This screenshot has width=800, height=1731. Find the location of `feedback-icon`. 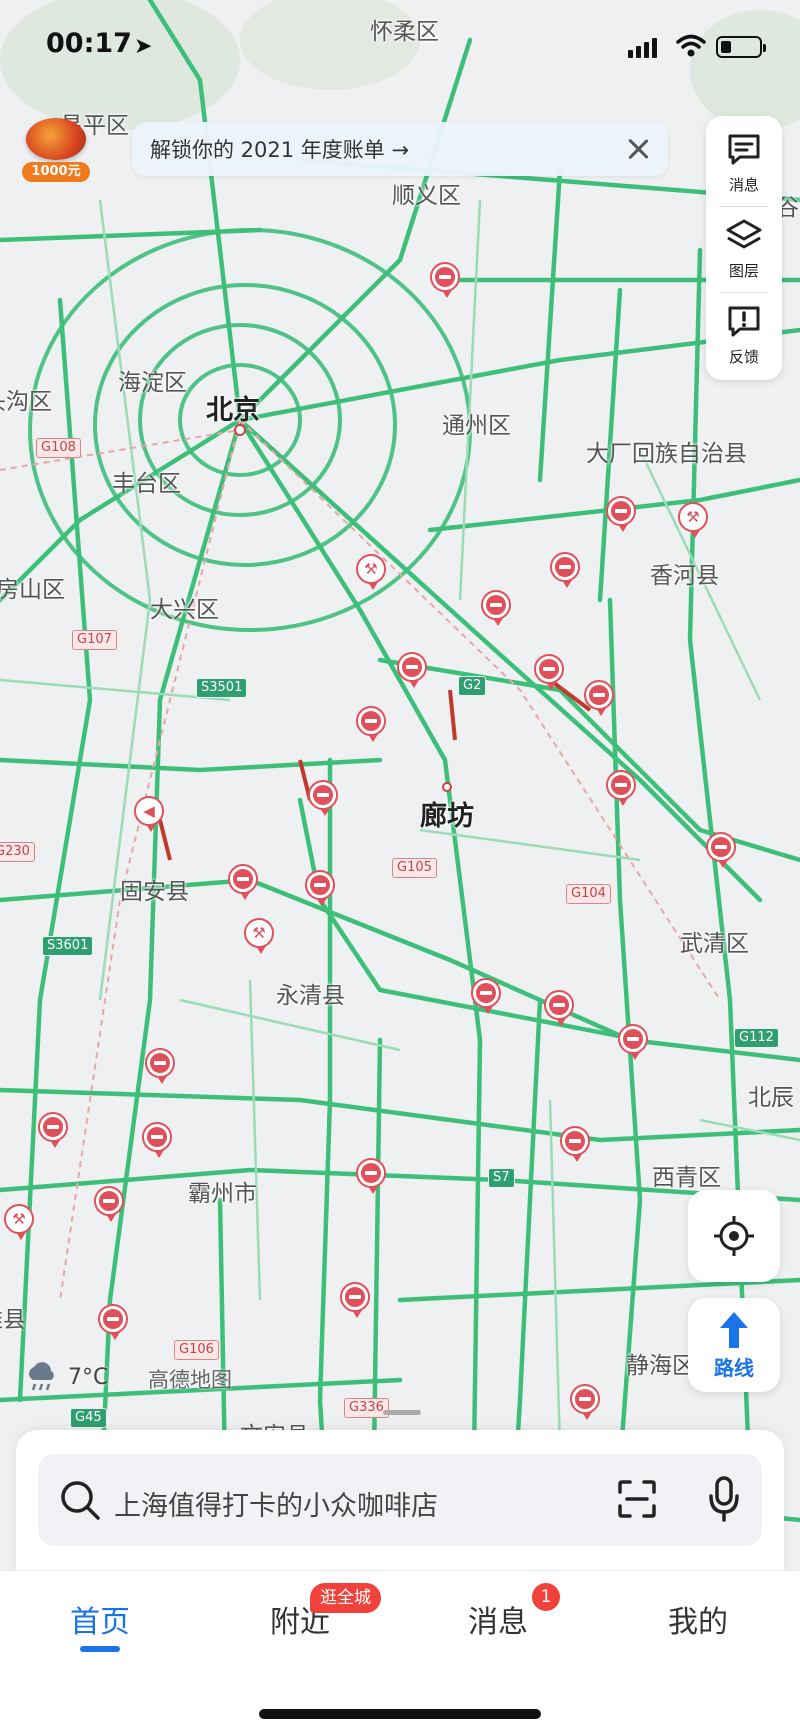

feedback-icon is located at coordinates (744, 321).